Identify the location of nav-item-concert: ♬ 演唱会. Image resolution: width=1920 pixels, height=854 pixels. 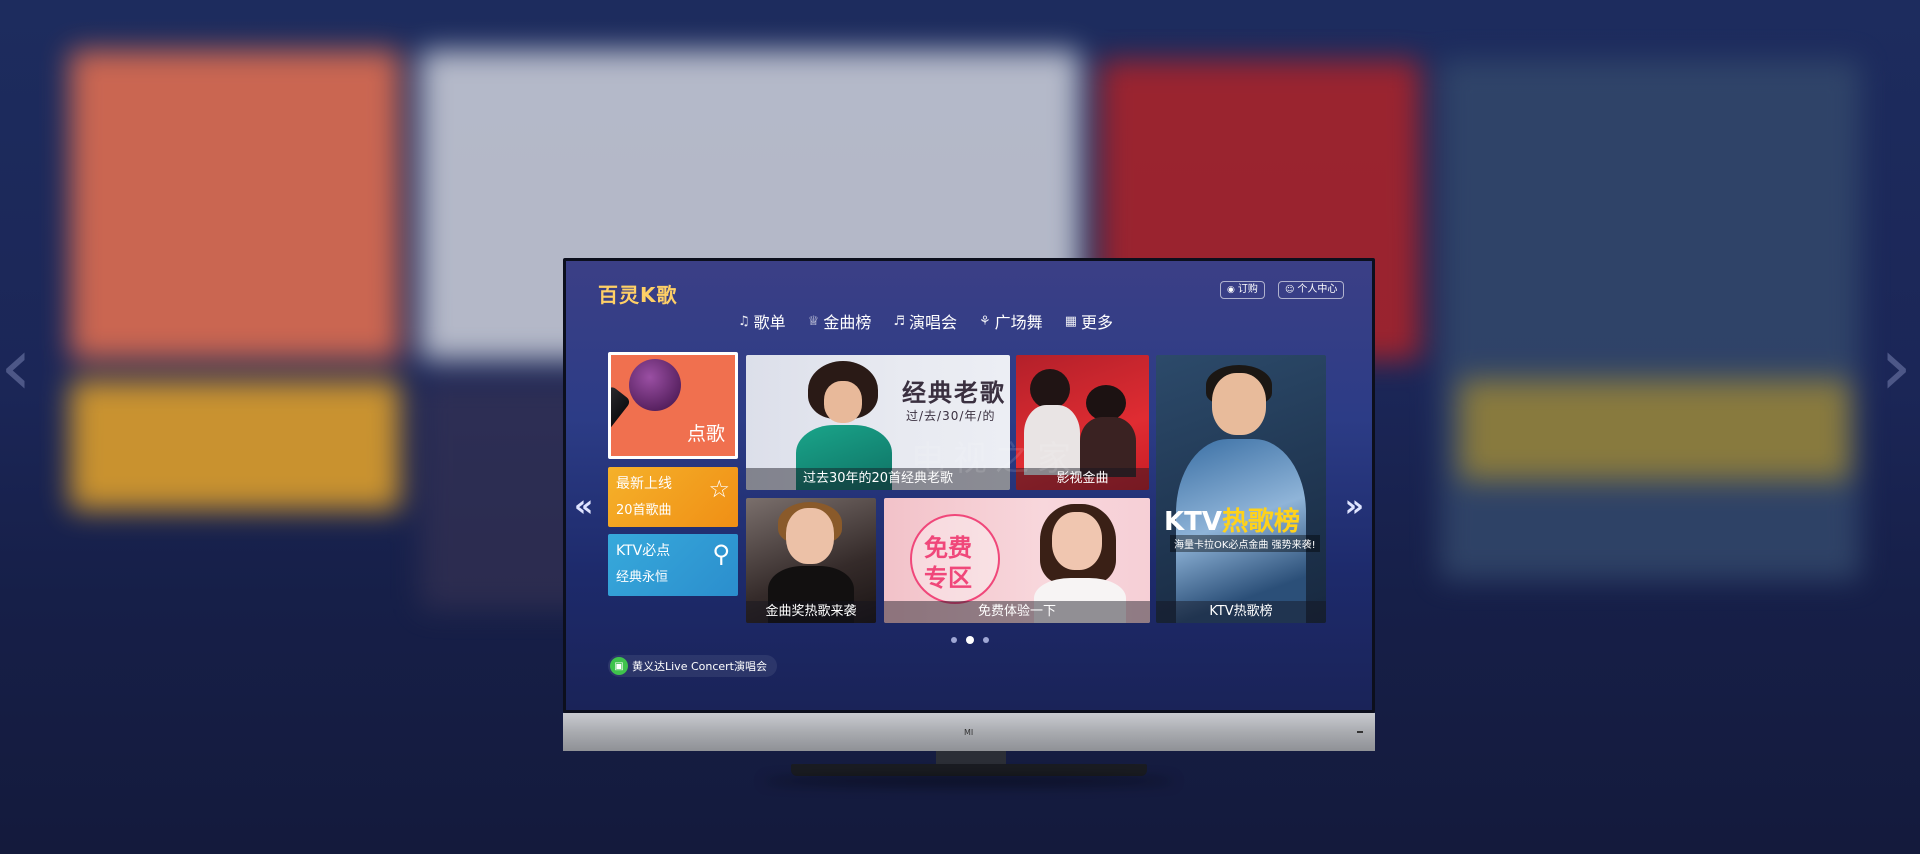
(925, 321).